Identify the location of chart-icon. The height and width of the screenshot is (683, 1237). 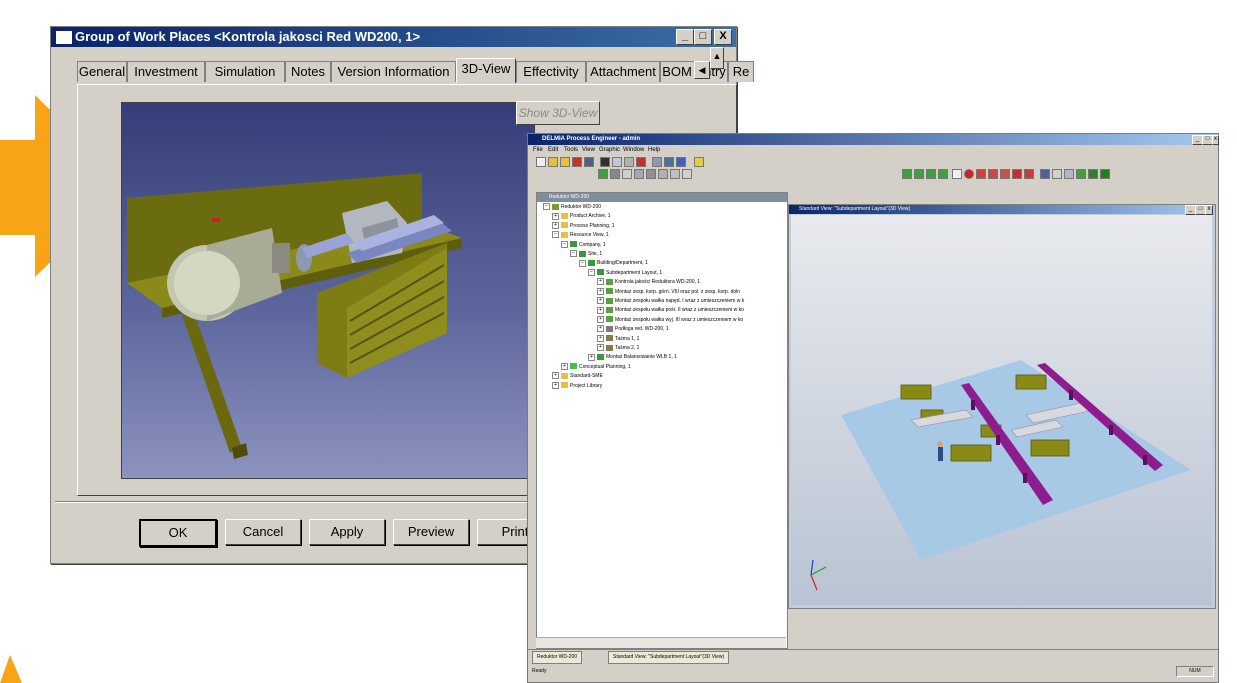
(641, 162).